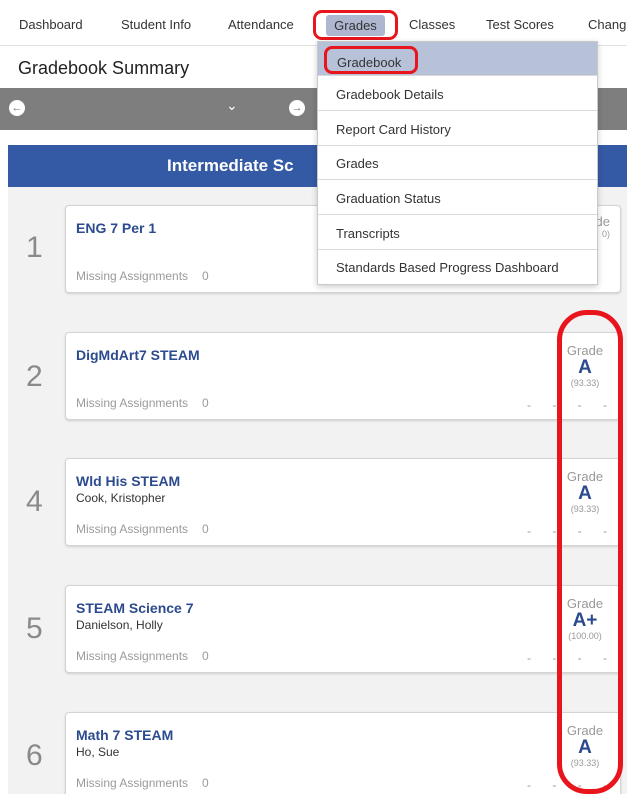 This screenshot has height=794, width=627. I want to click on menu-item-label: Report Card History, so click(393, 129).